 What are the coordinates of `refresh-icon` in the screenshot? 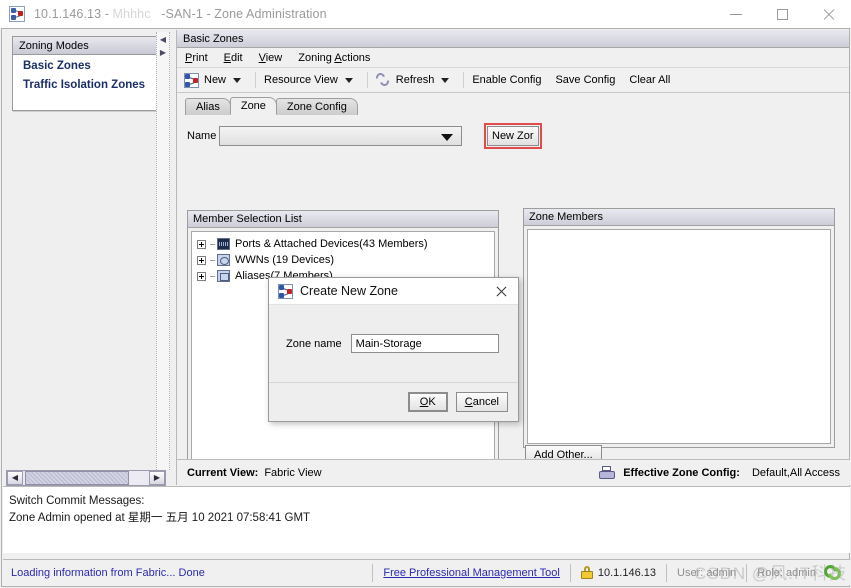 It's located at (382, 79).